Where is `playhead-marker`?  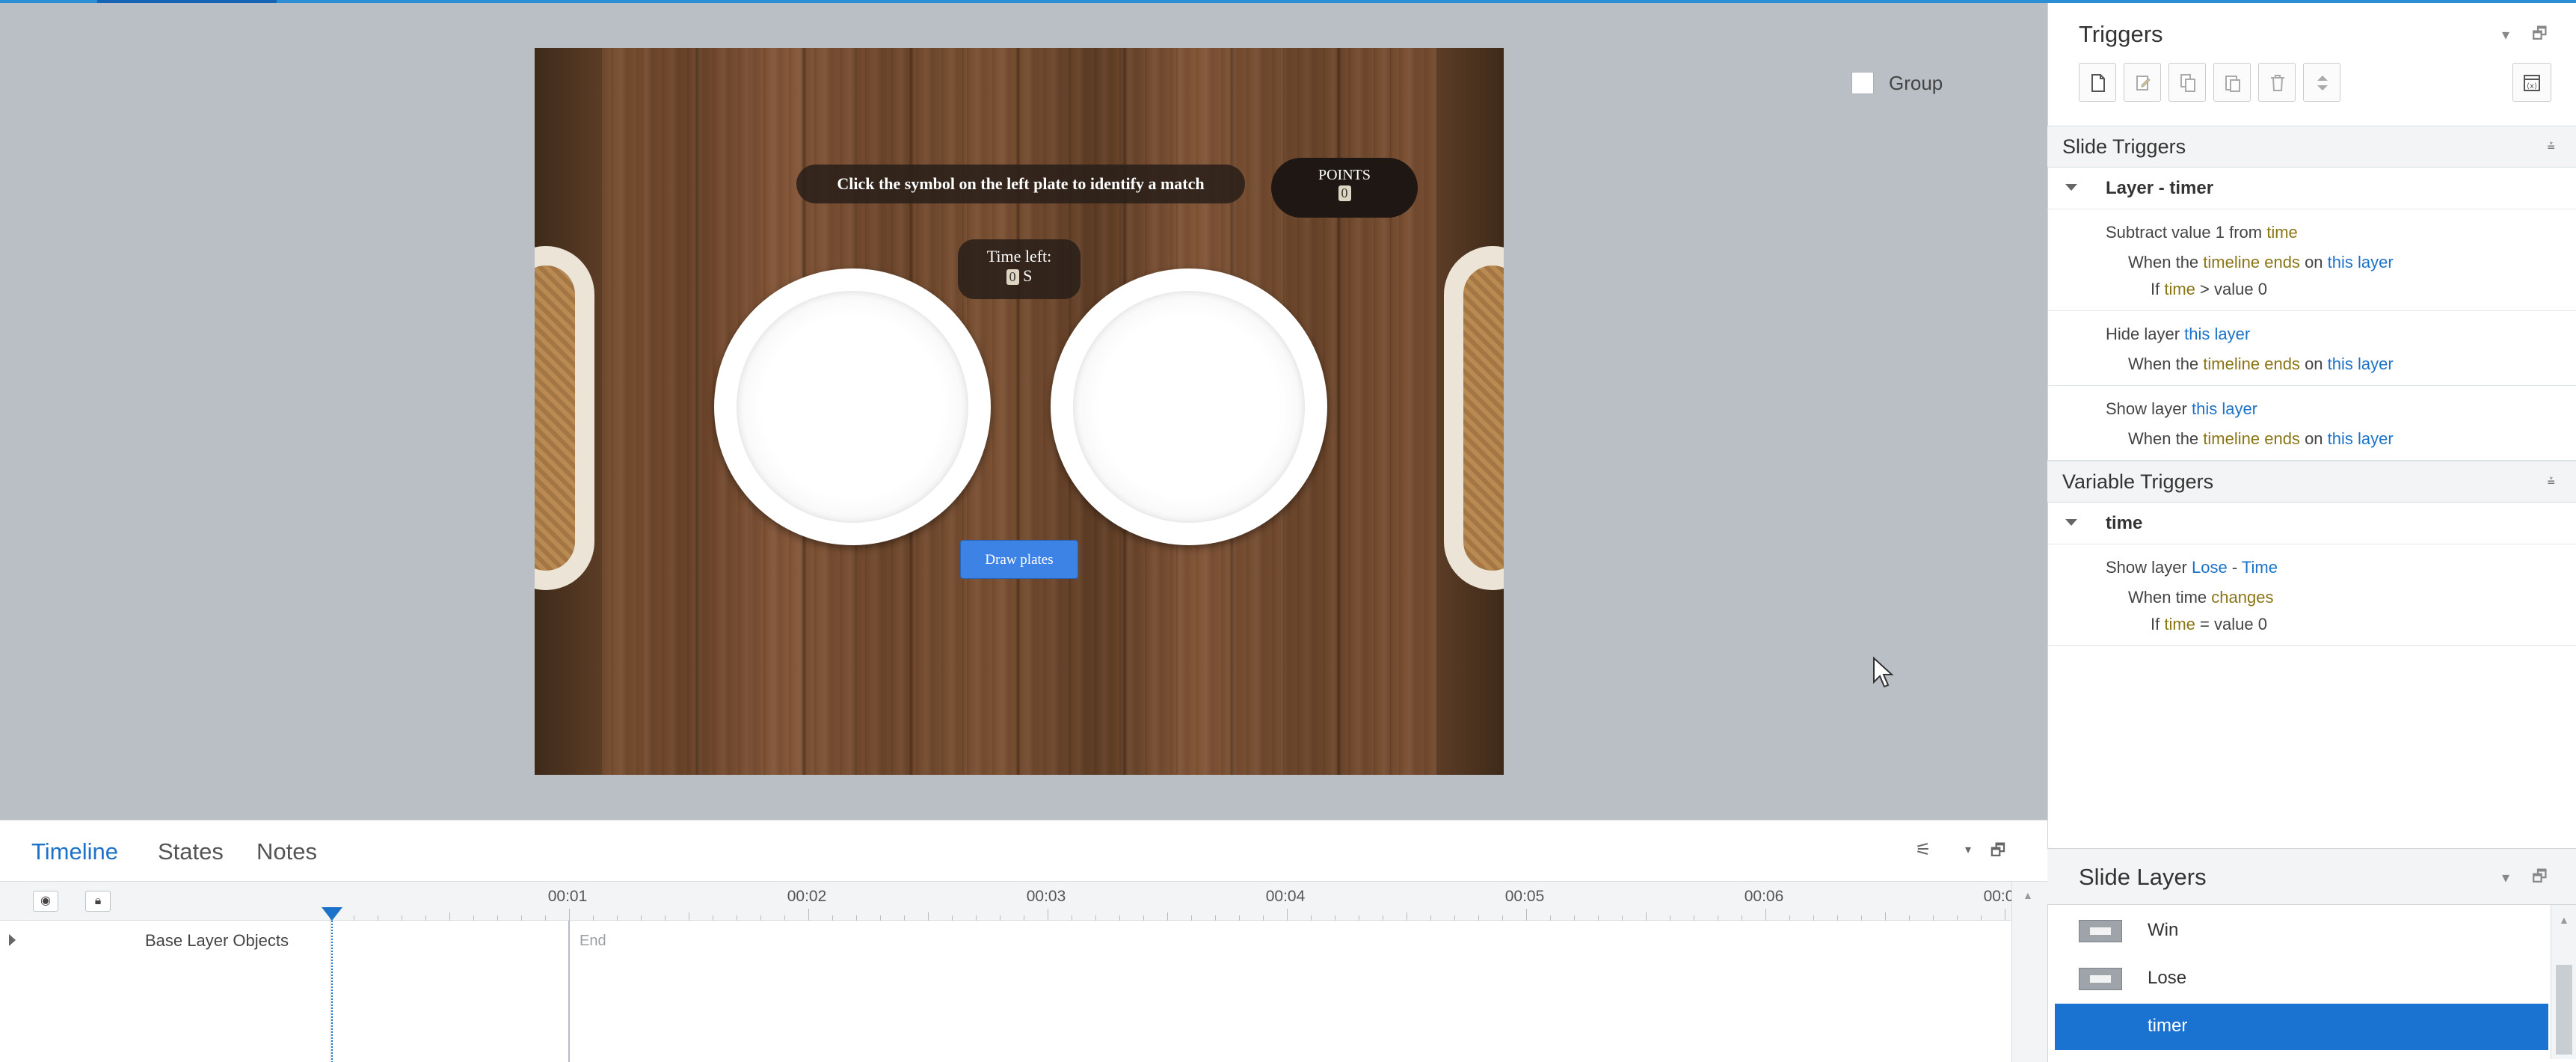
playhead-marker is located at coordinates (332, 914).